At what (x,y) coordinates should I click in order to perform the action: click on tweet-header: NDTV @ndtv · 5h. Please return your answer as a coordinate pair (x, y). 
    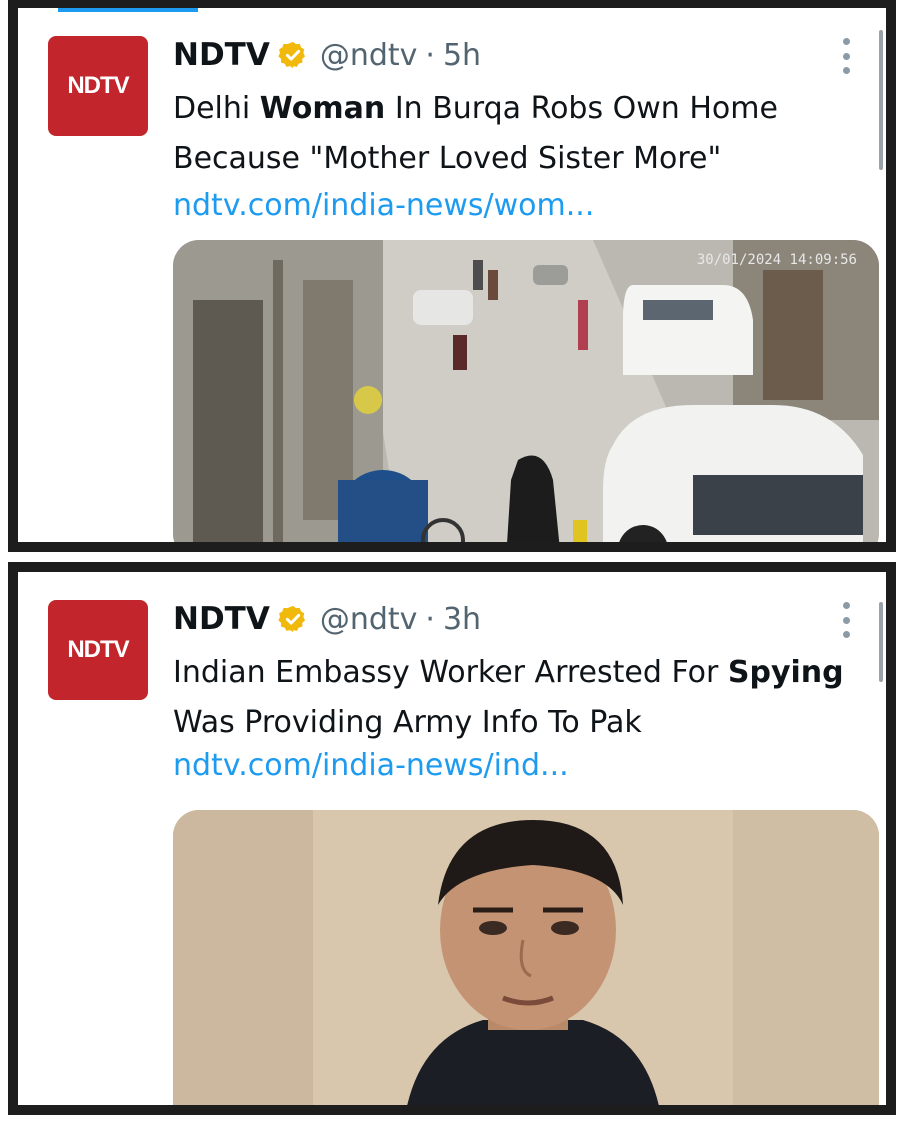
    Looking at the image, I should click on (327, 55).